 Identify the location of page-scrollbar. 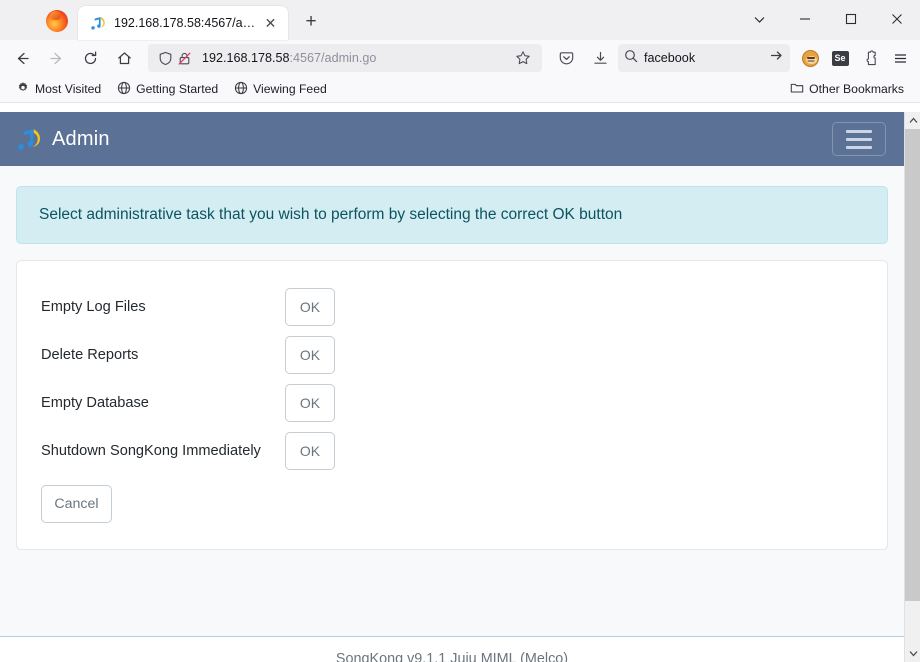
(912, 387).